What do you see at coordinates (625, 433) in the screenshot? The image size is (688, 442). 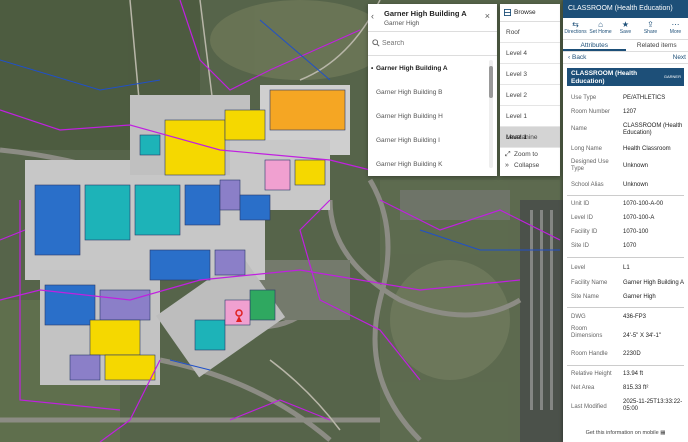 I see `mobile-link: Get this information on mobile ▦` at bounding box center [625, 433].